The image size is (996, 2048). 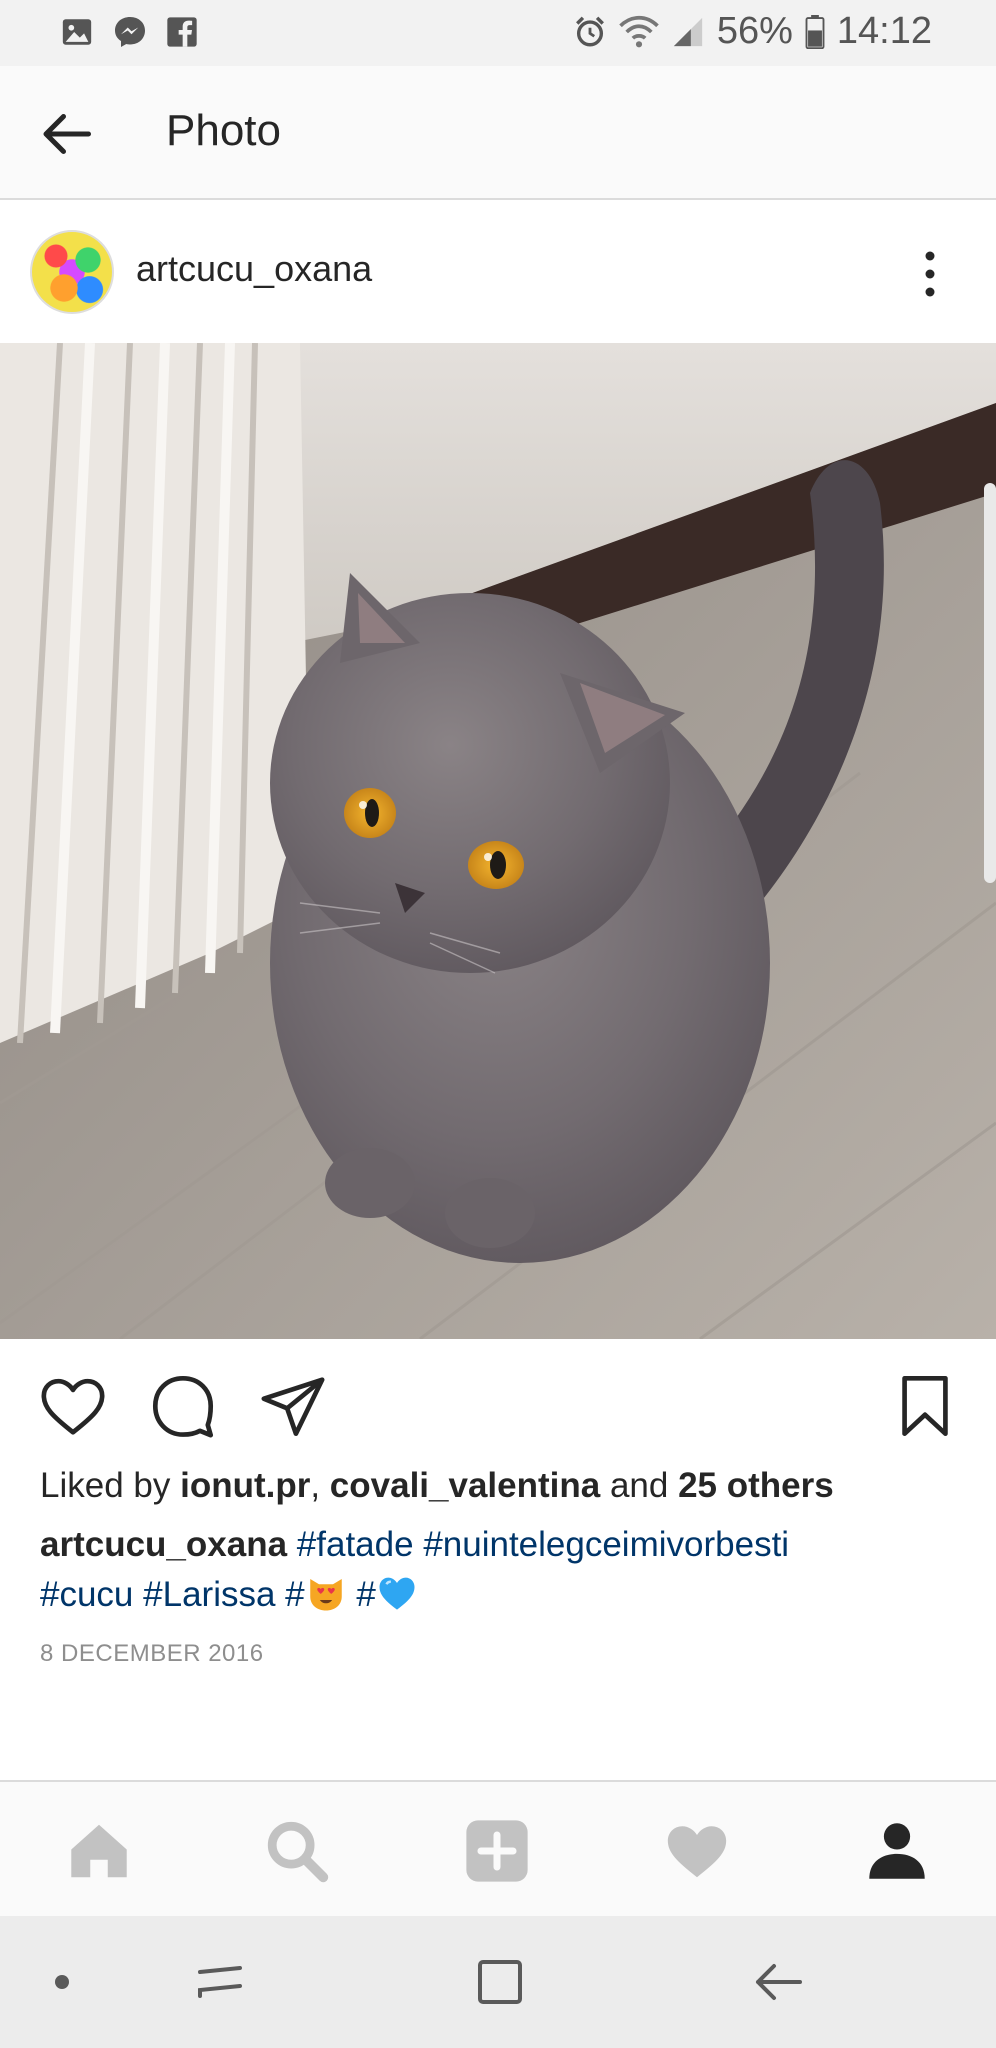 What do you see at coordinates (254, 269) in the screenshot?
I see `post-username: artcucu_oxana` at bounding box center [254, 269].